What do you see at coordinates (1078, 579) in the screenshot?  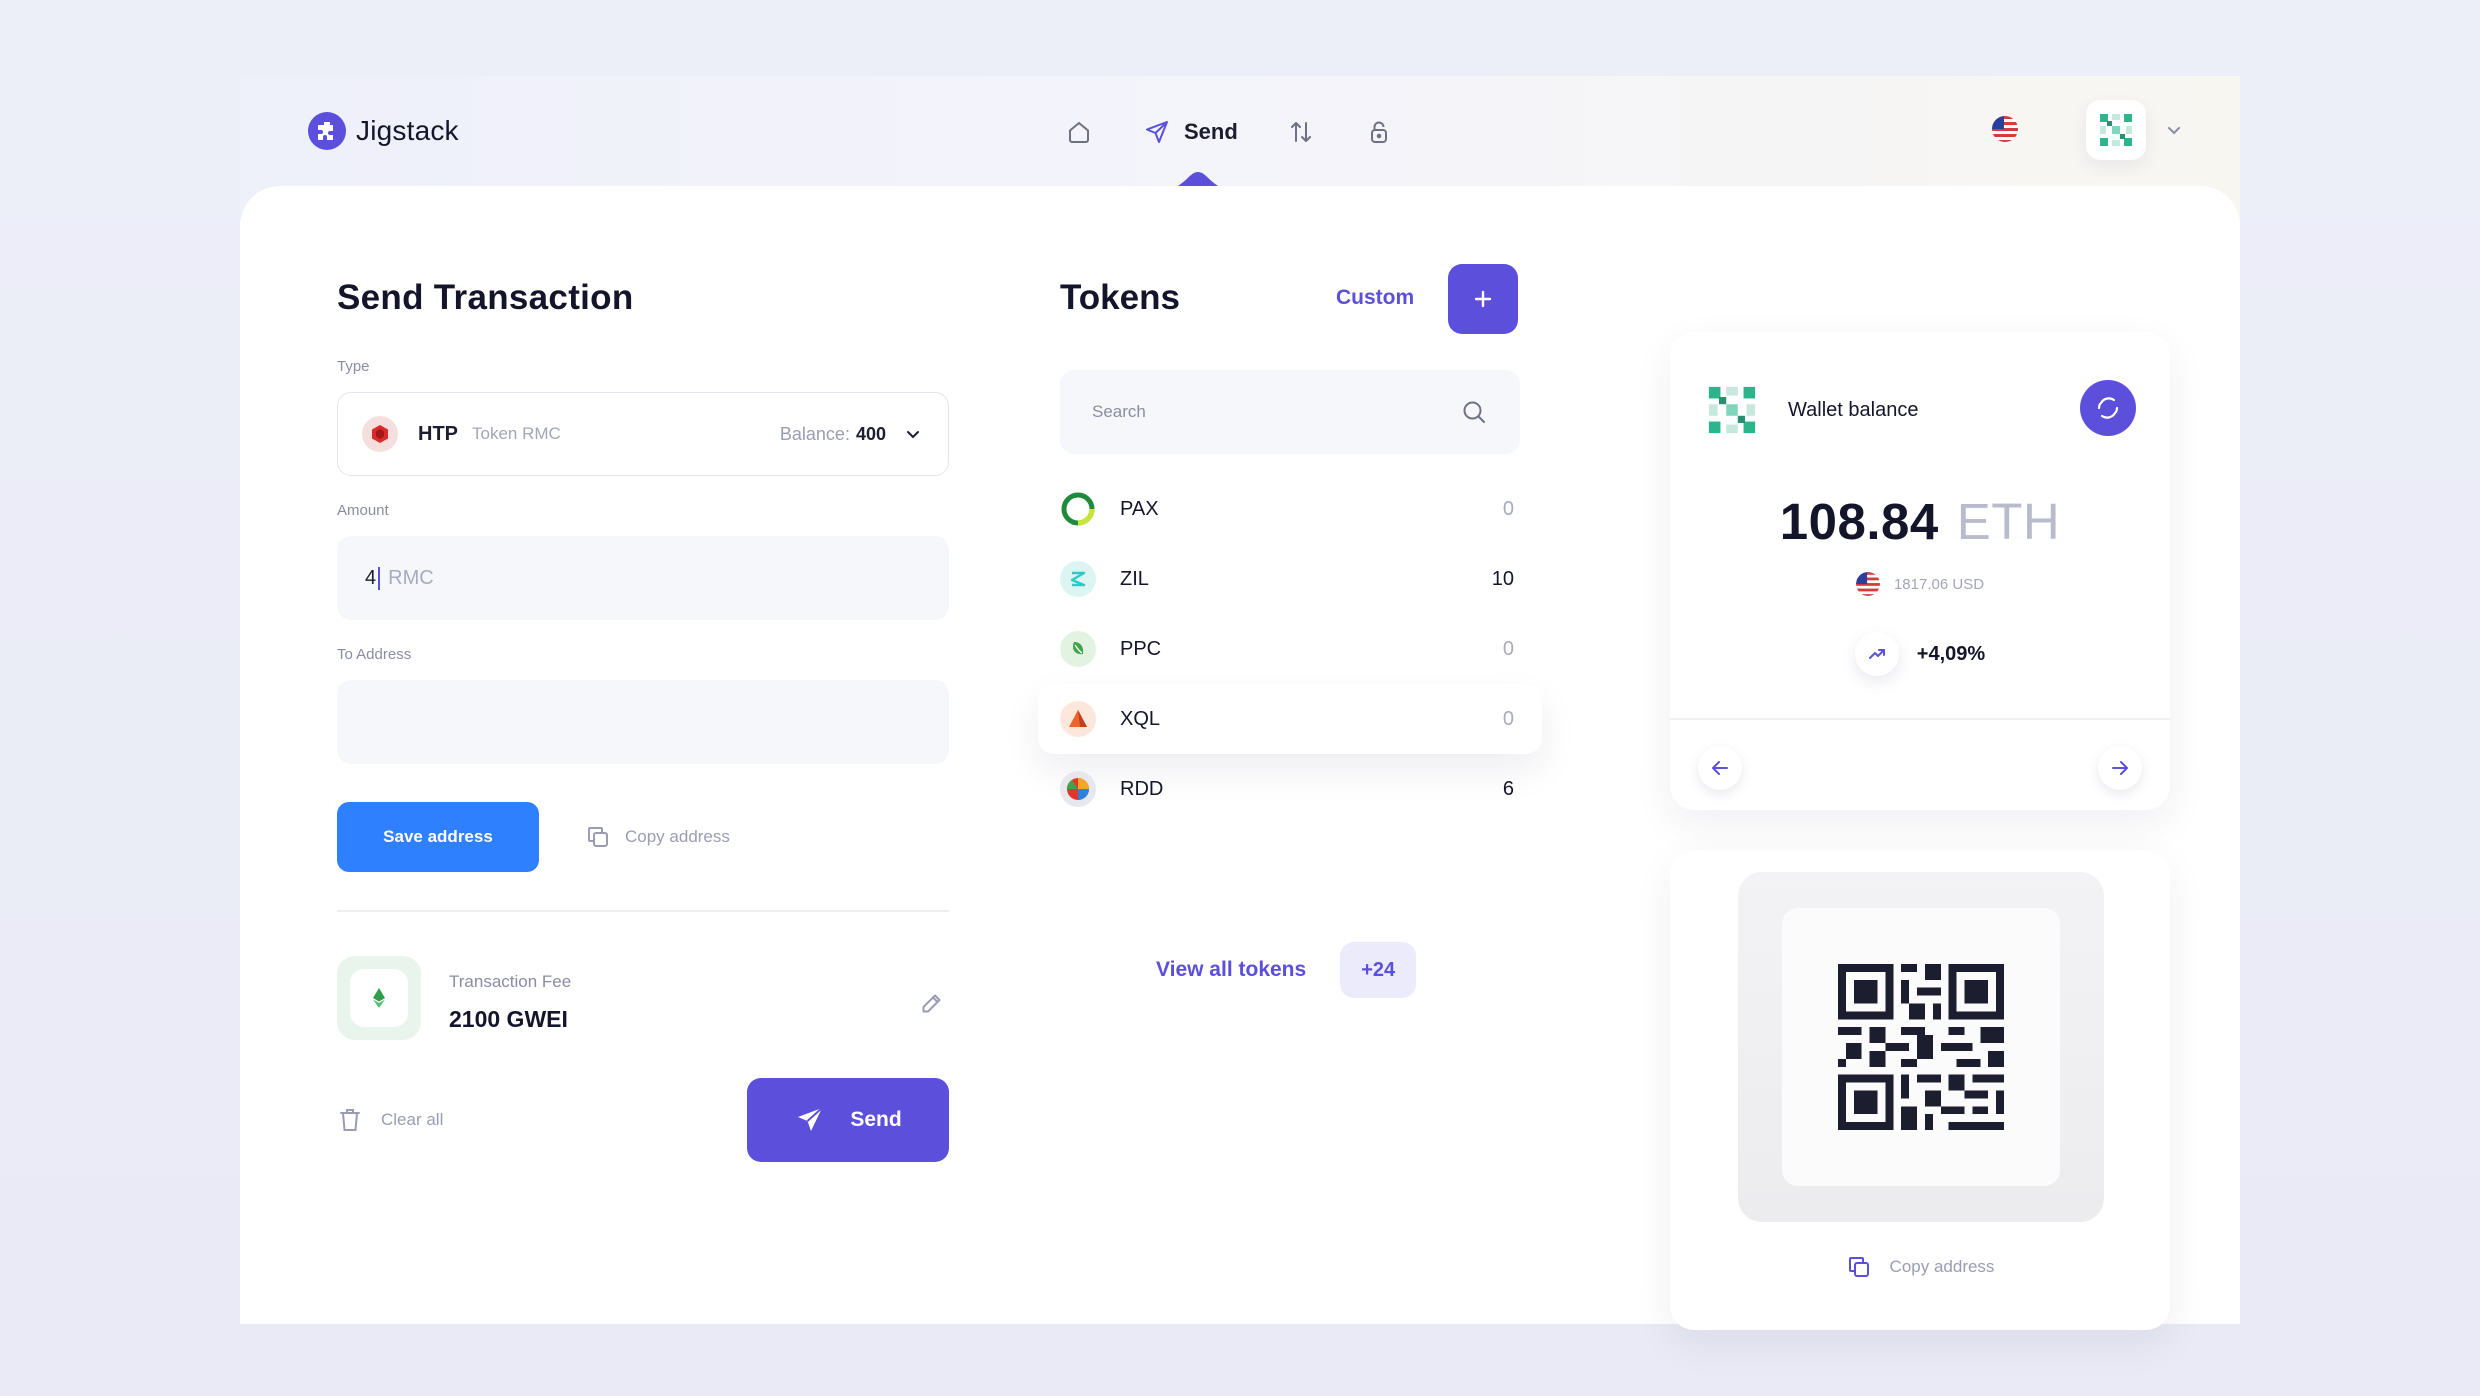 I see `zil-icon` at bounding box center [1078, 579].